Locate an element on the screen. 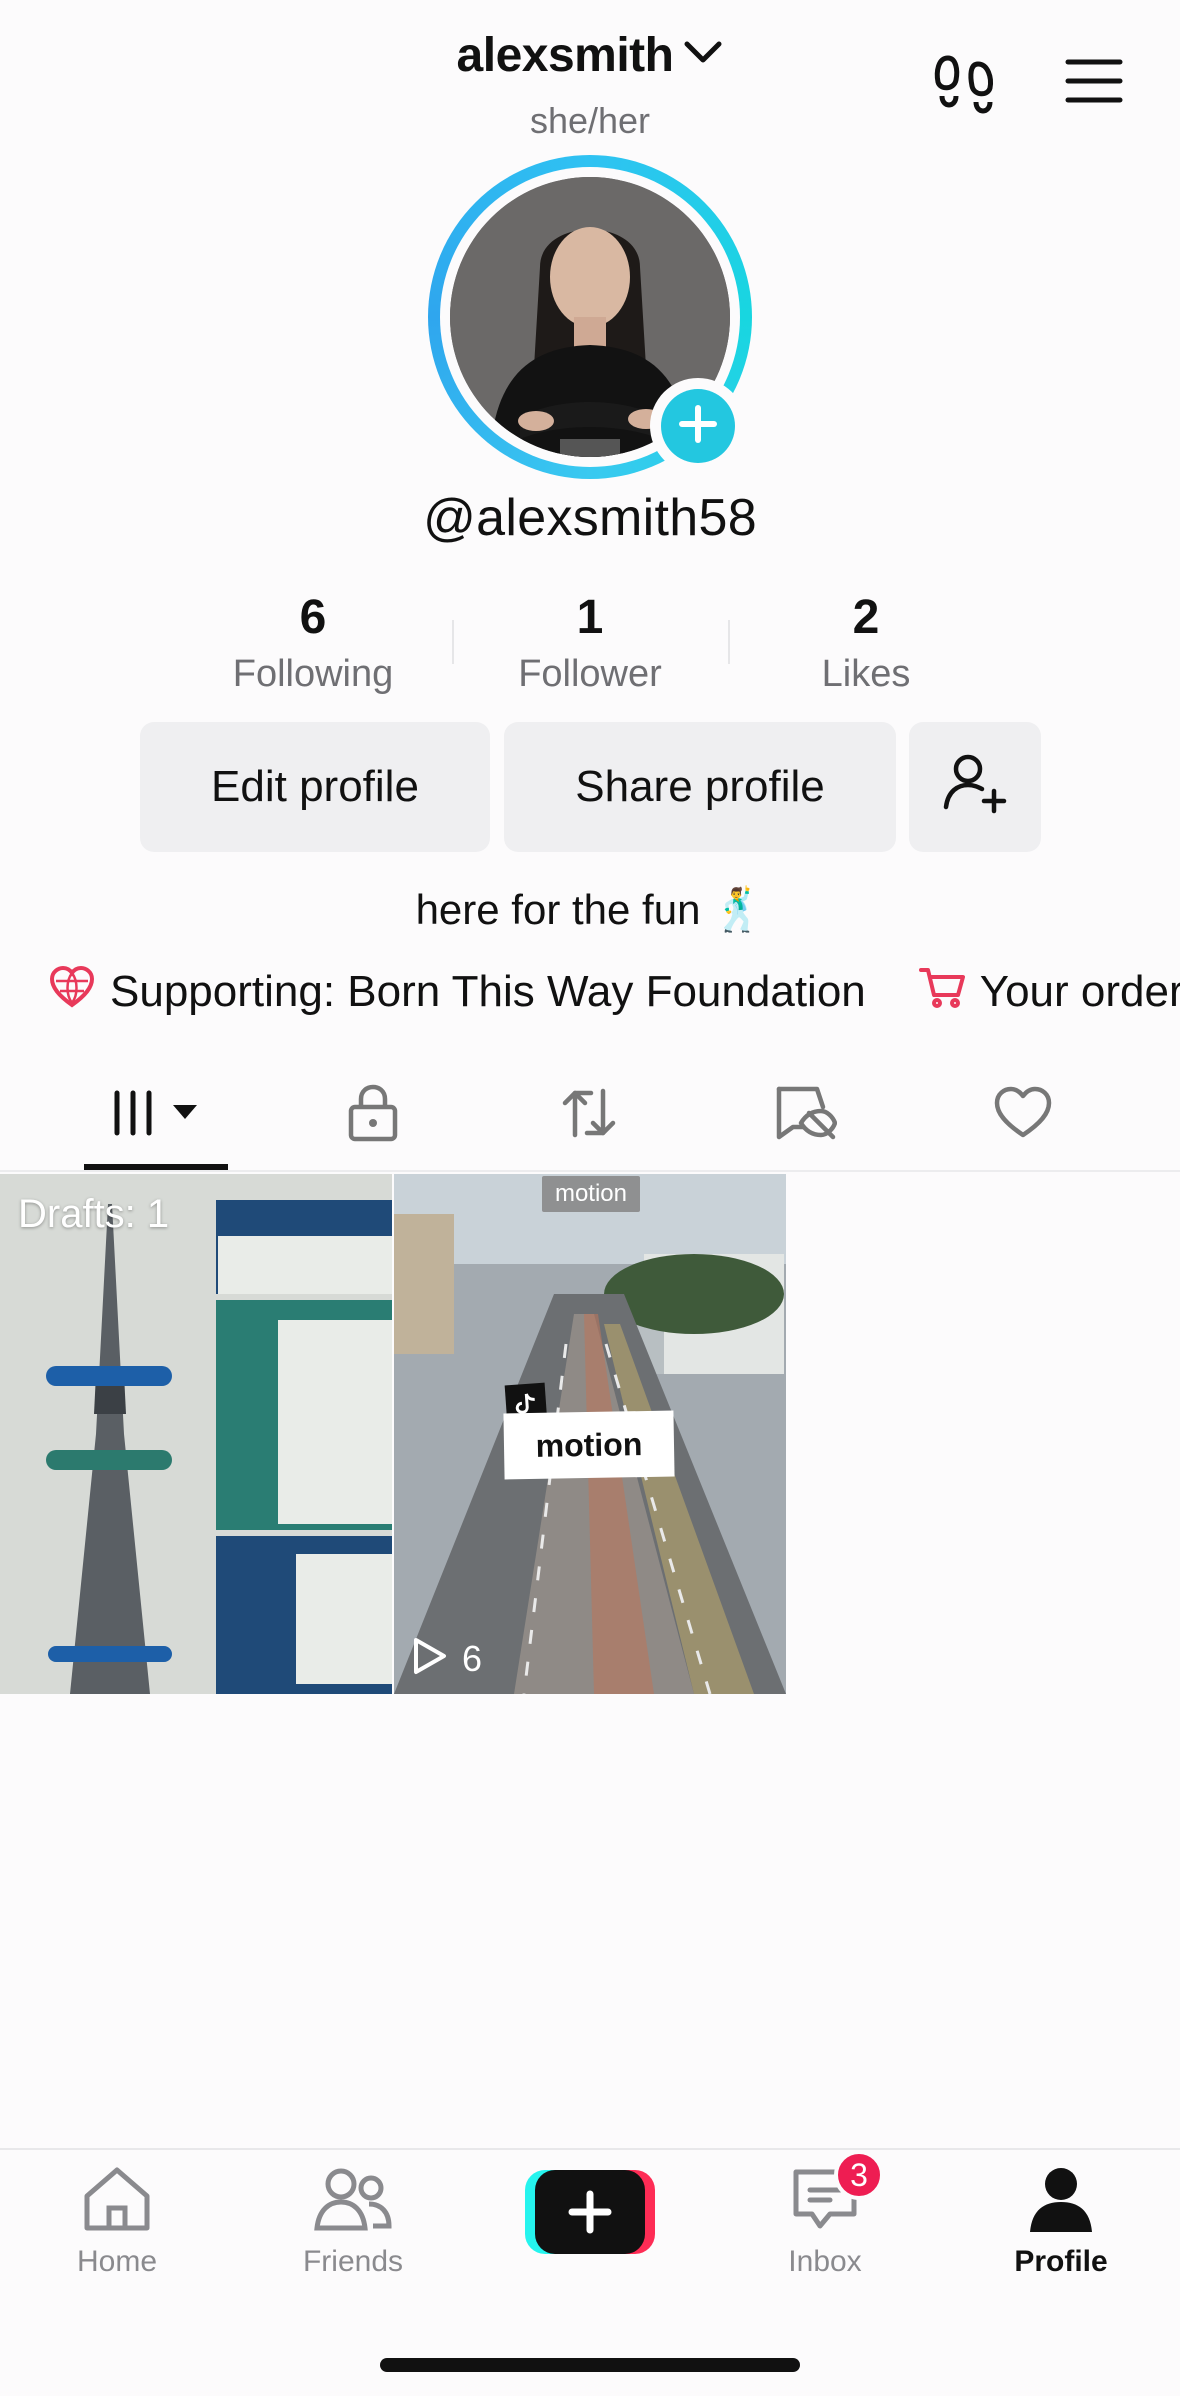 This screenshot has height=2396, width=1180. tab-hidden is located at coordinates (805, 1115).